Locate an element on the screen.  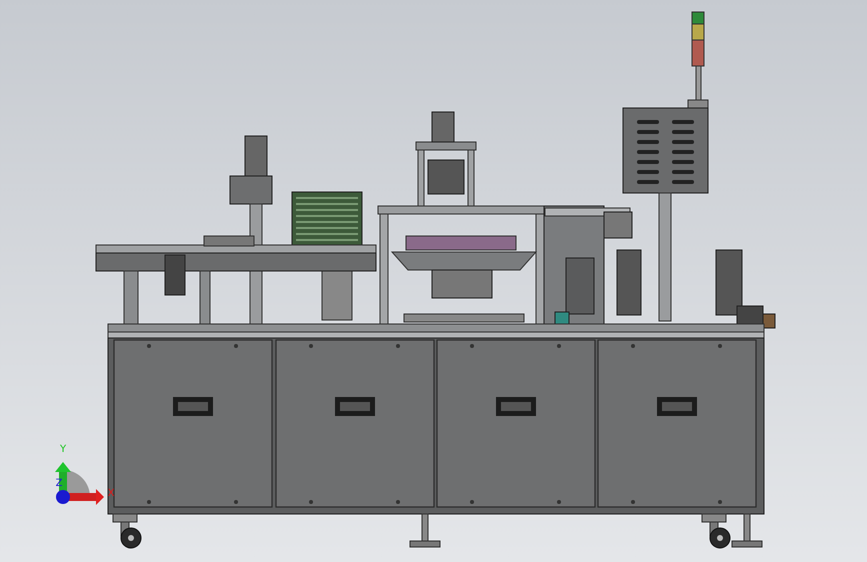
axis-label: Z is located at coordinates (59, 483).